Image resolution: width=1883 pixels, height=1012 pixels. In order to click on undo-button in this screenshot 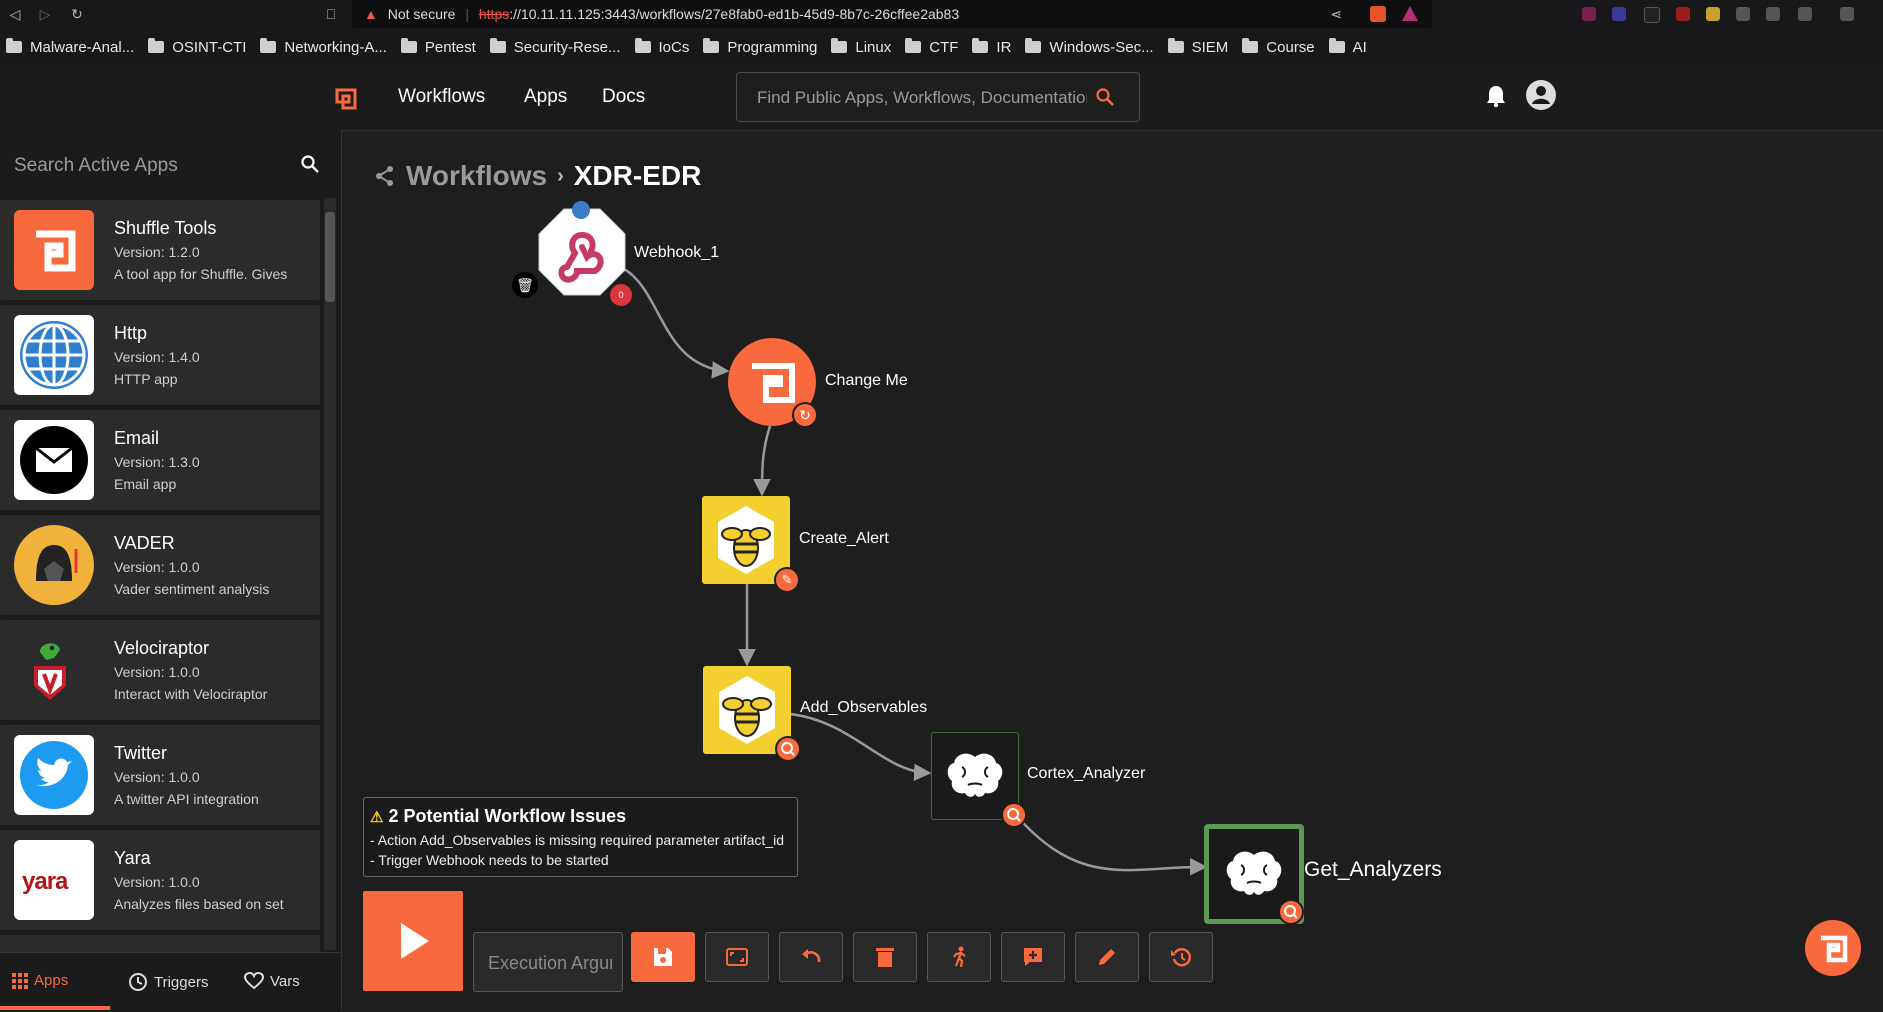, I will do `click(811, 957)`.